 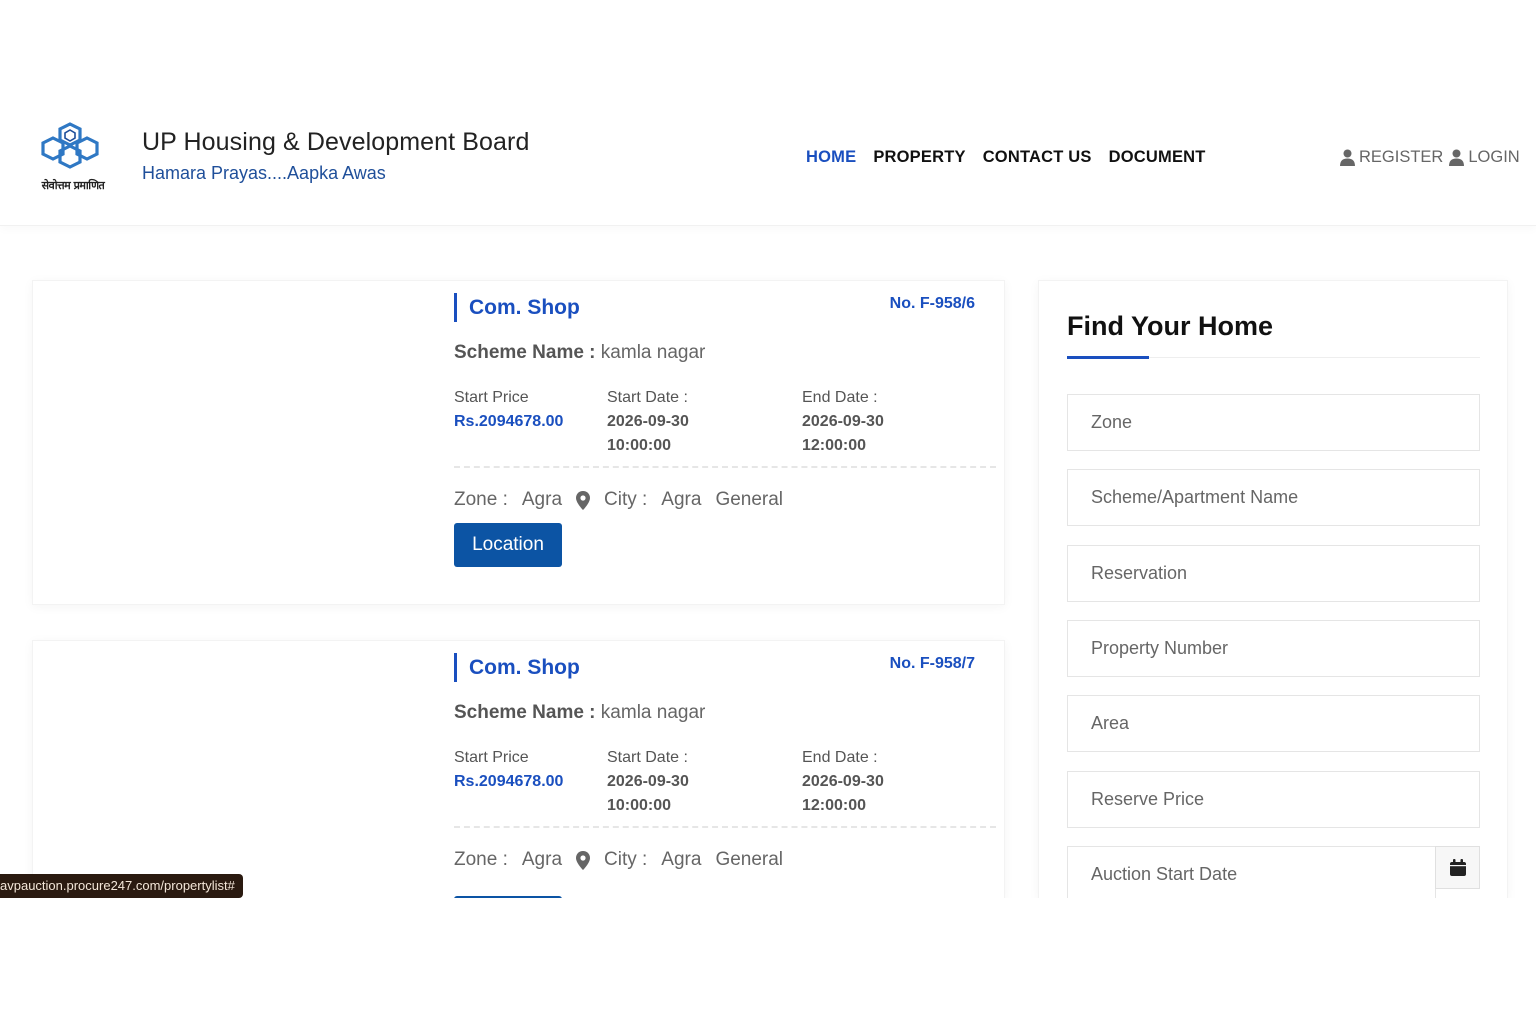 I want to click on main-nav: HOME PROPERTY CONTACT US DOCUMENT, so click(x=1006, y=157).